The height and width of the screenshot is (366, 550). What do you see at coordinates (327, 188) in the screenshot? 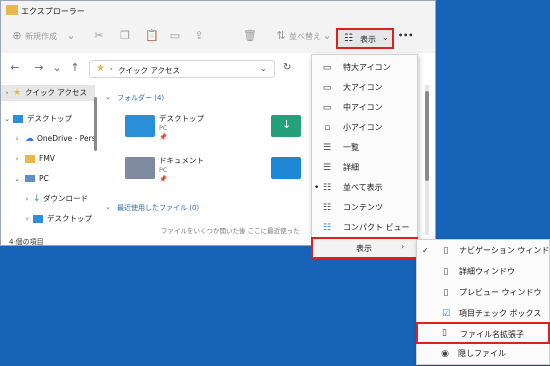
I see `tiles-icon: ☷` at bounding box center [327, 188].